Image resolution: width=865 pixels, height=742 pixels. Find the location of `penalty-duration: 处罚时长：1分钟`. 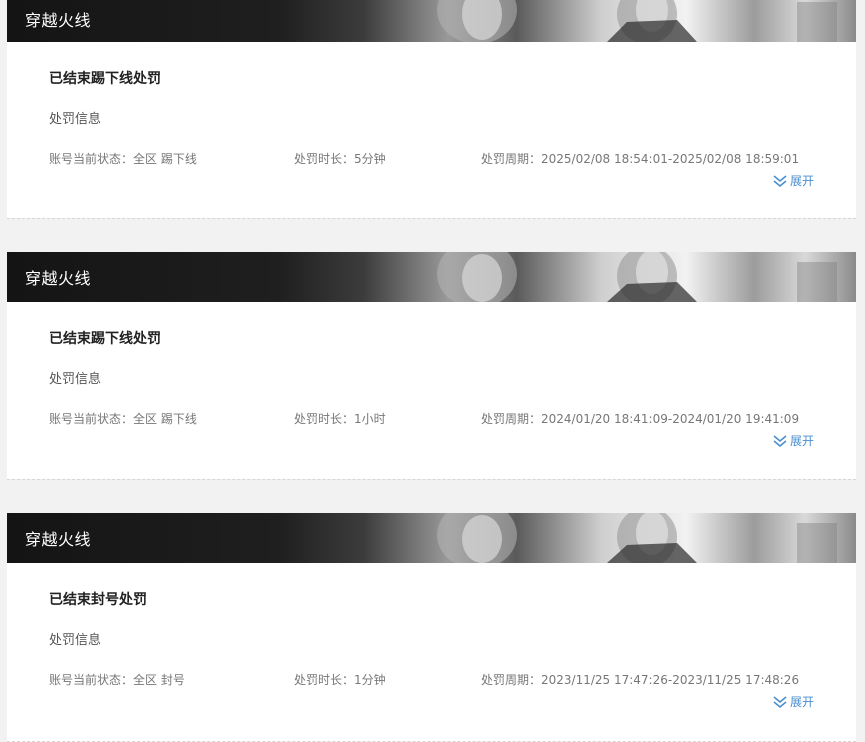

penalty-duration: 处罚时长：1分钟 is located at coordinates (340, 680).